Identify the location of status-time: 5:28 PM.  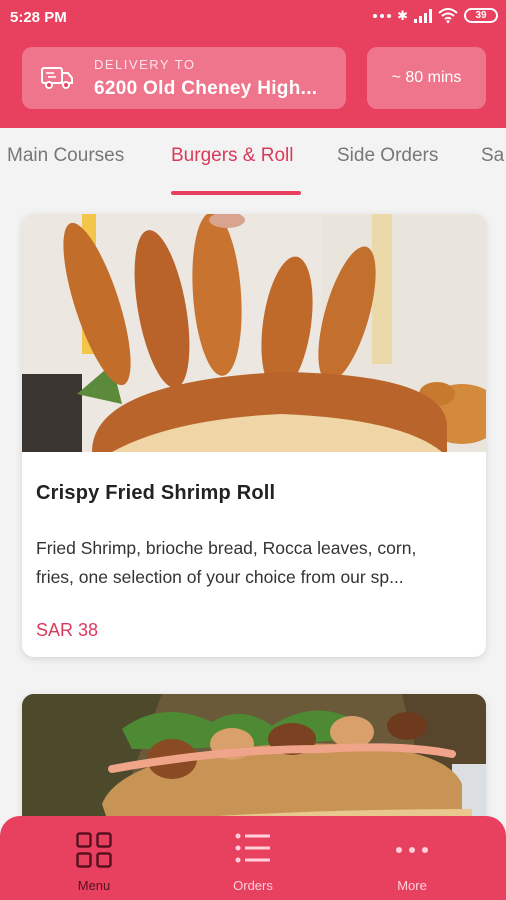
(38, 17).